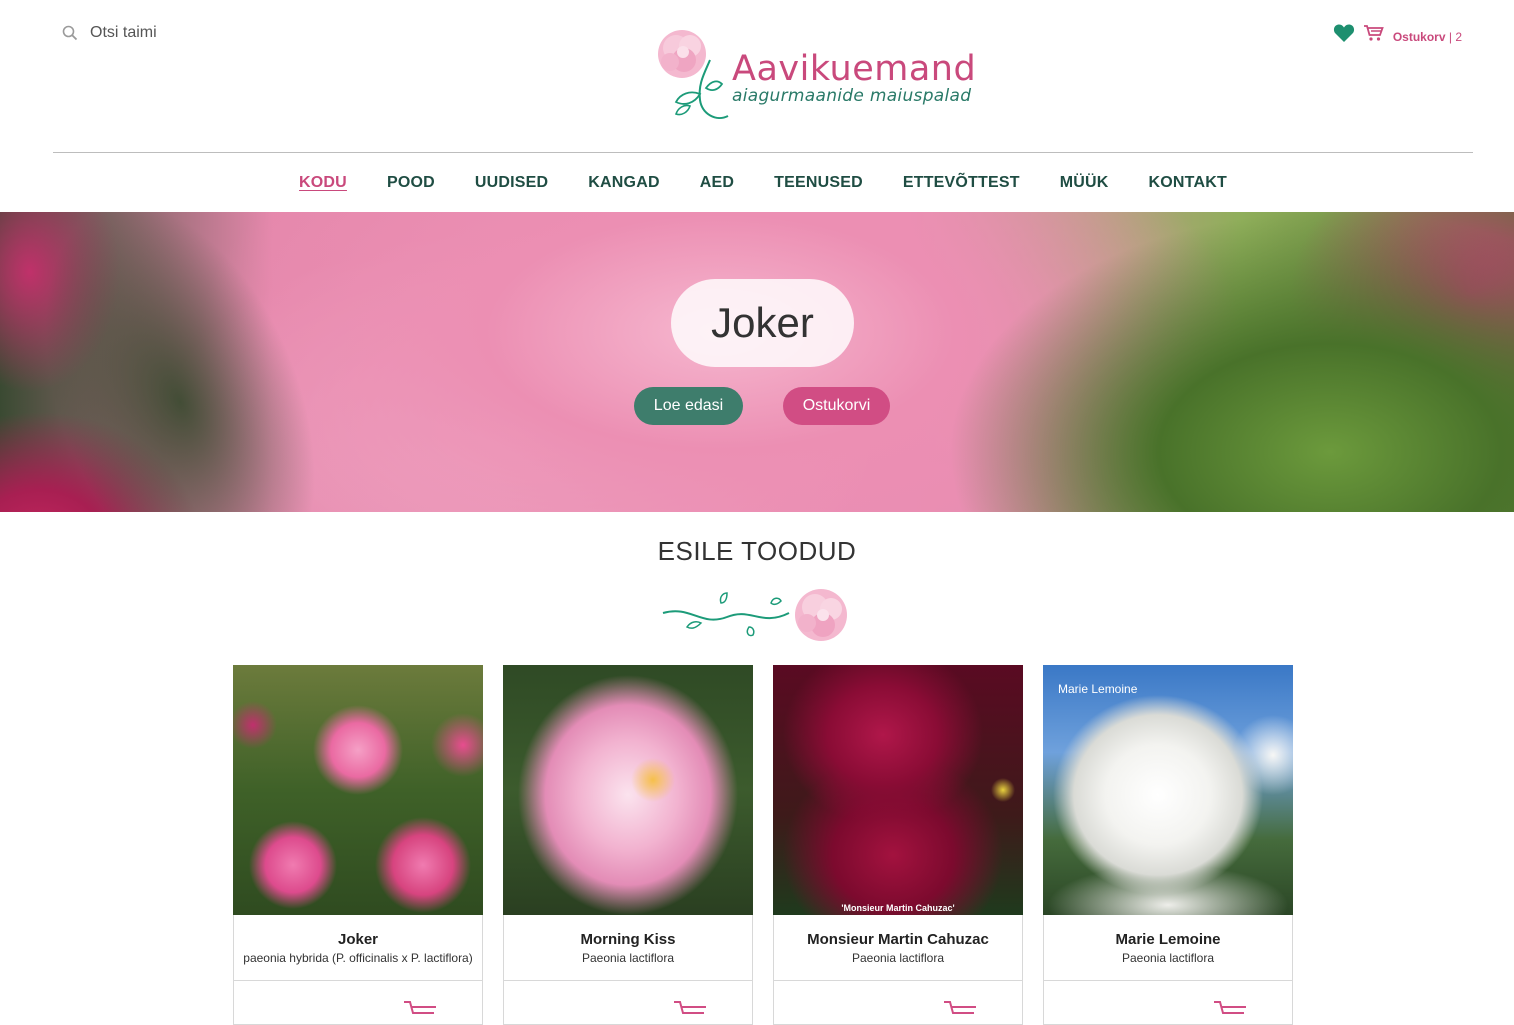 The width and height of the screenshot is (1514, 1025). Describe the element at coordinates (754, 615) in the screenshot. I see `vine-flower-ornament-icon` at that location.